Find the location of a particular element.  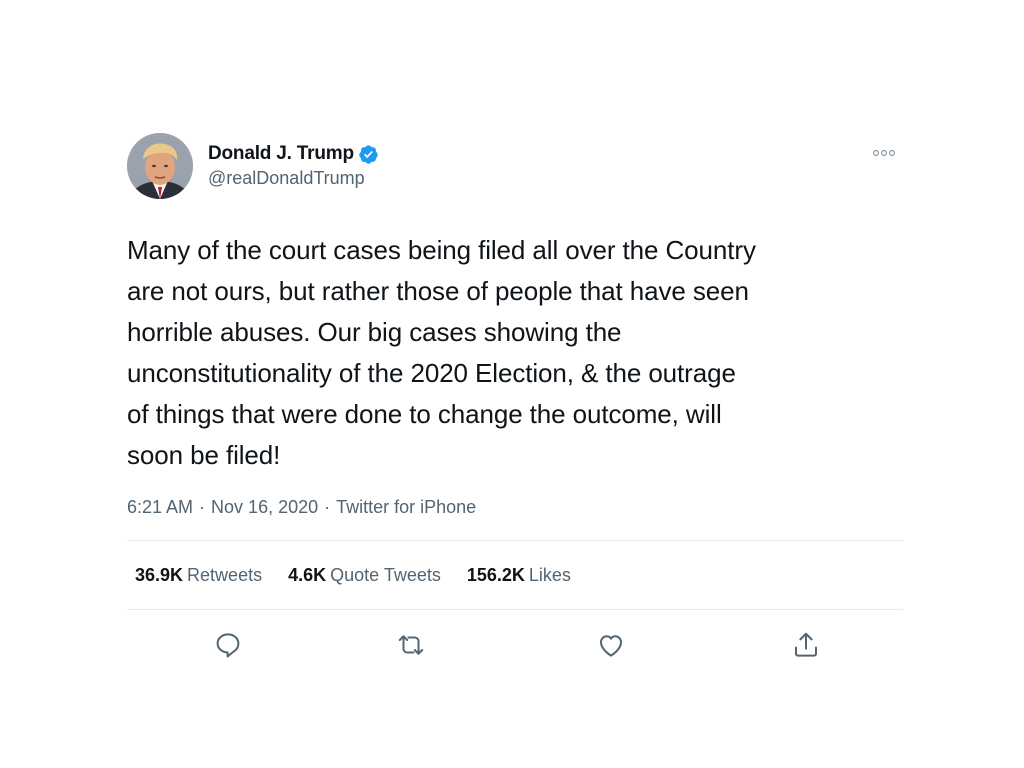

more-dots-icon is located at coordinates (884, 153).